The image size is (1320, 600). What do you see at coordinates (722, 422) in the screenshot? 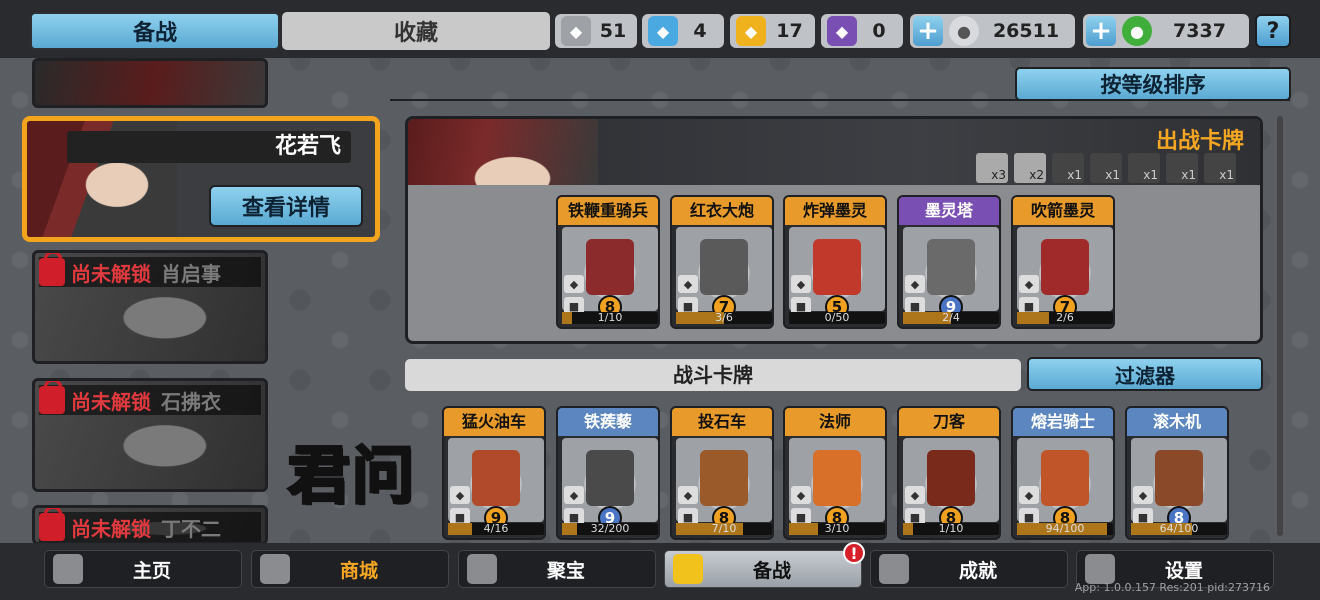
I see `card-name: 投石车` at bounding box center [722, 422].